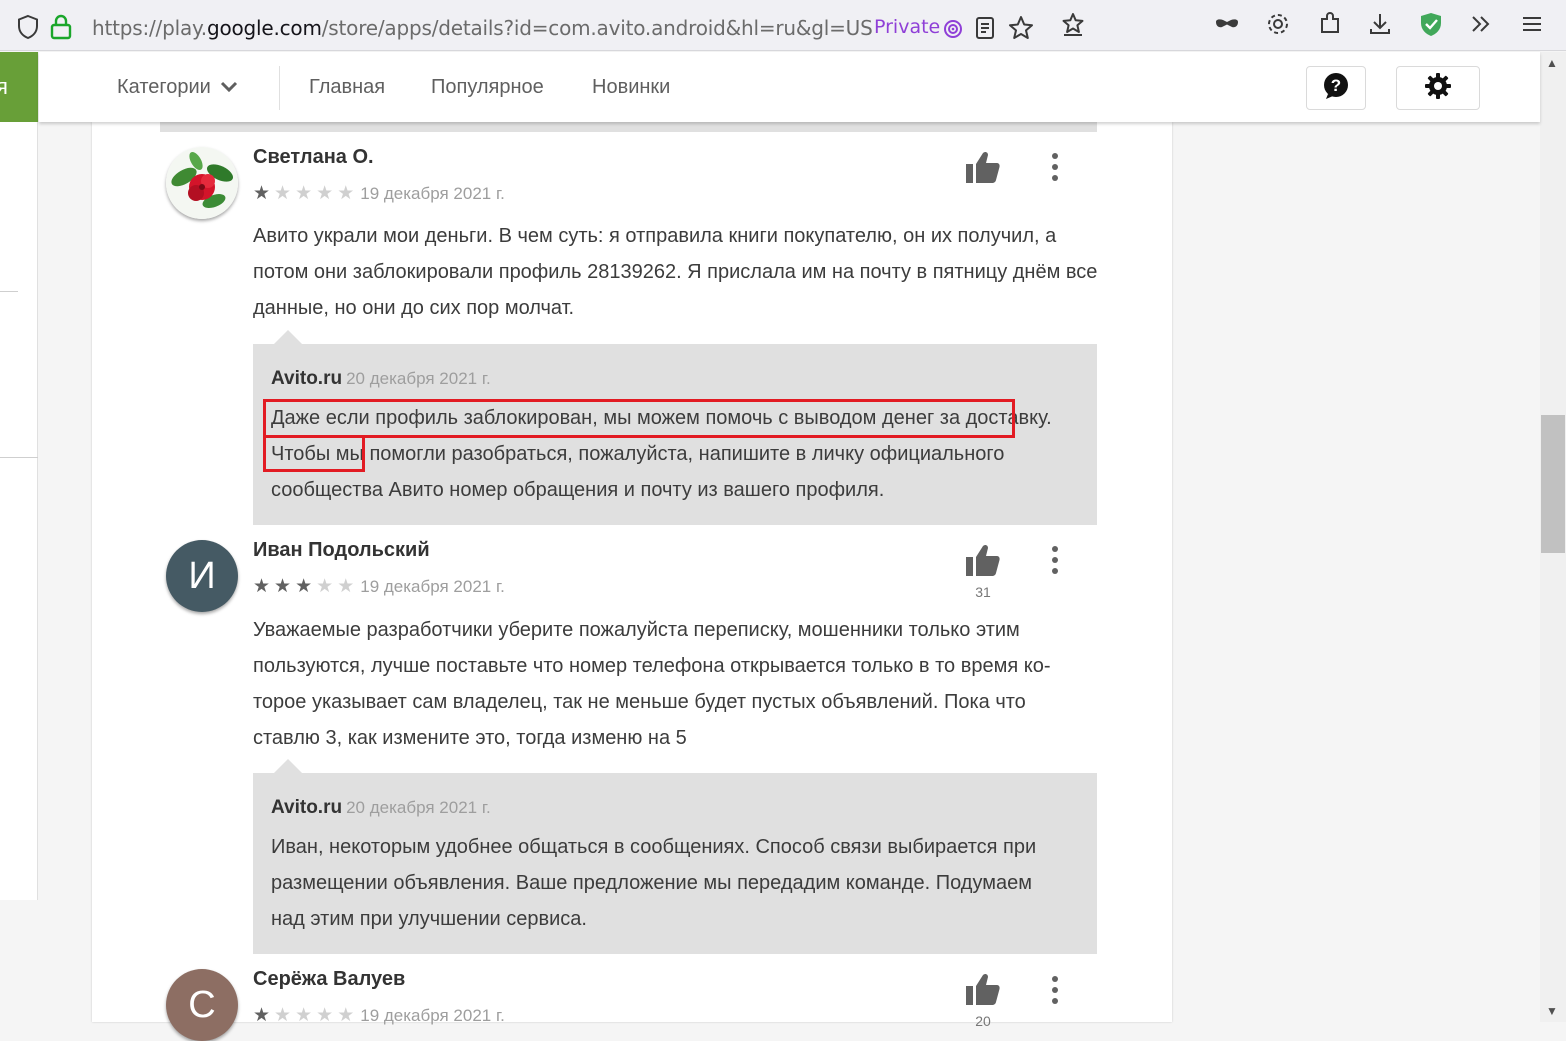  I want to click on overflow-chevrons-icon, so click(1481, 24).